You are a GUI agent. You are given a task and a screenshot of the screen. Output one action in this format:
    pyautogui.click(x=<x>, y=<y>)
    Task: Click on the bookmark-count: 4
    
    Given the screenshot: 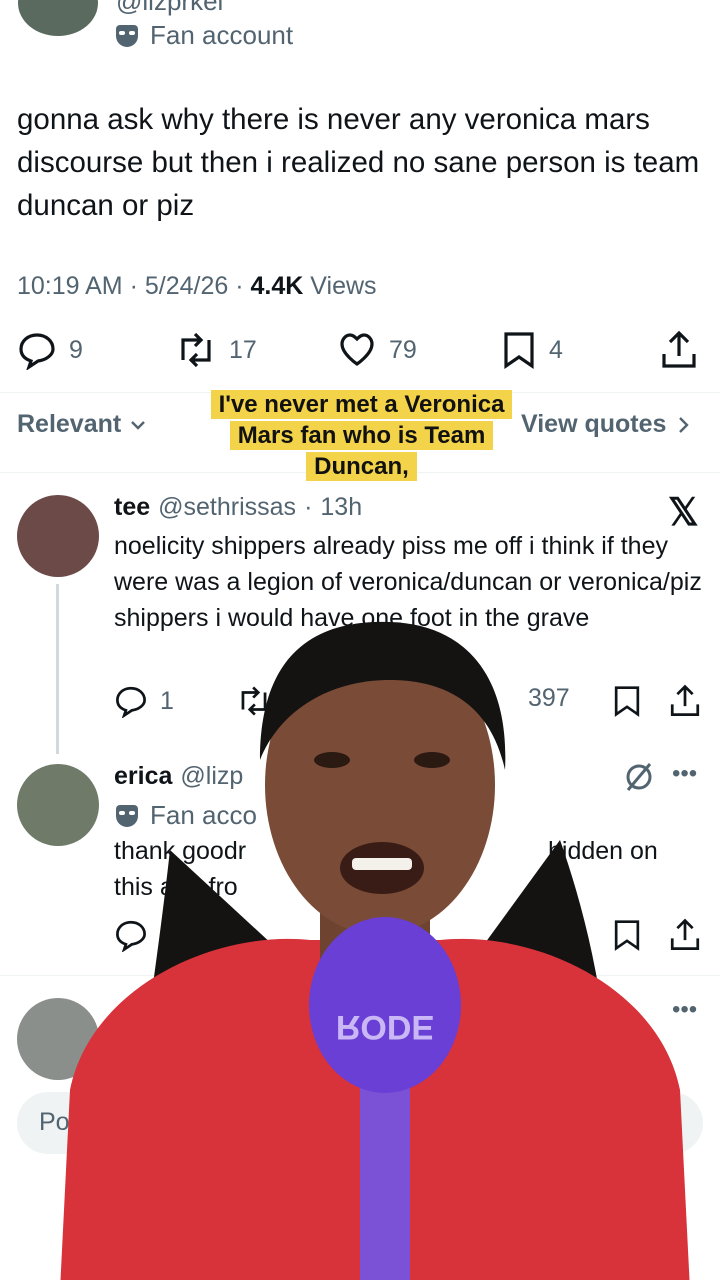 What is the action you would take?
    pyautogui.click(x=556, y=349)
    